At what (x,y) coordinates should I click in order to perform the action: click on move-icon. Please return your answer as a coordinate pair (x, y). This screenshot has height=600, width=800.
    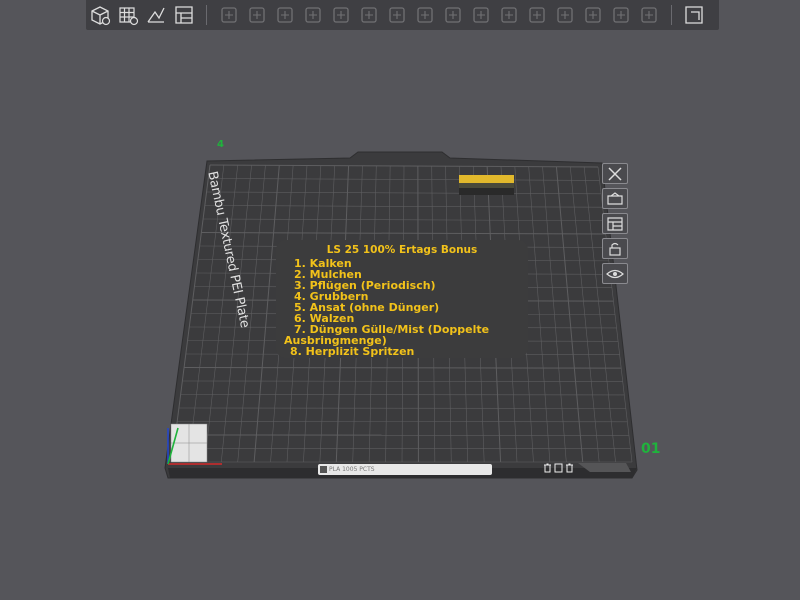
    Looking at the image, I should click on (313, 15).